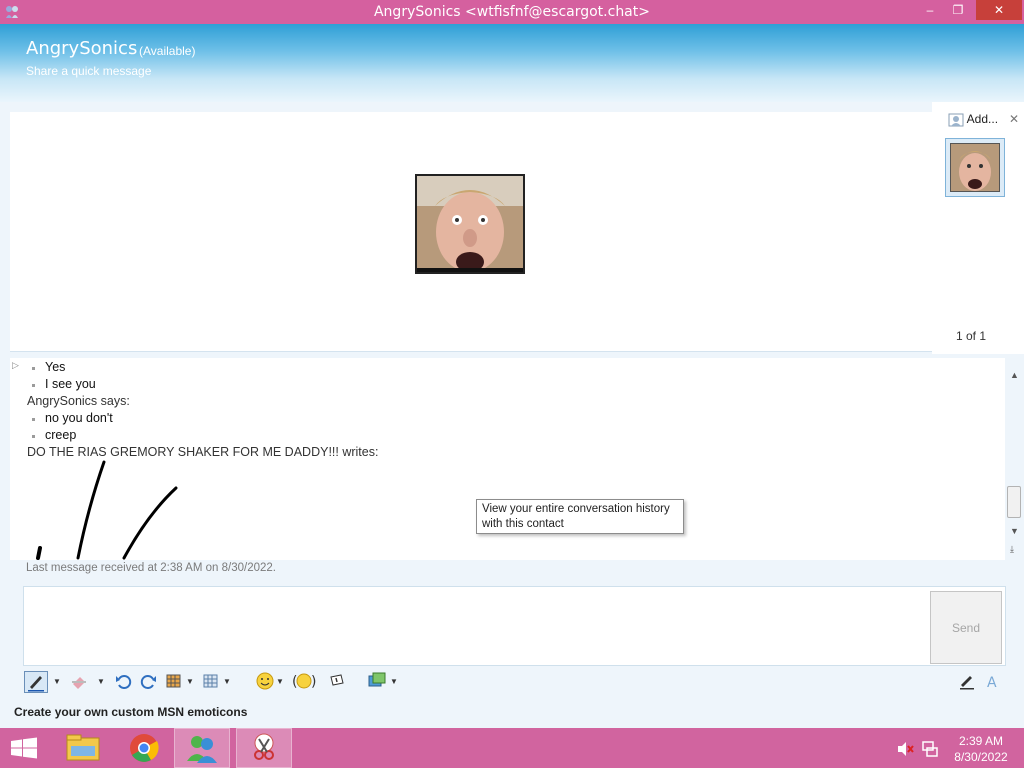 This screenshot has height=768, width=1024. What do you see at coordinates (981, 749) in the screenshot?
I see `system-clock: 2:39 AM 8/30/2022` at bounding box center [981, 749].